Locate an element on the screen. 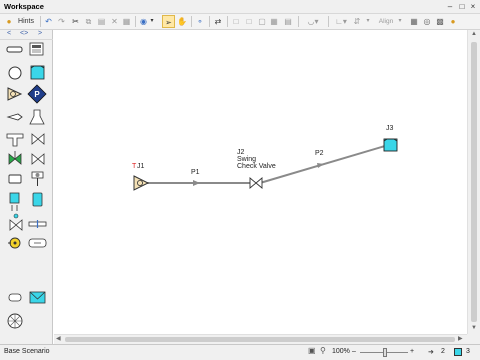 This screenshot has height=360, width=480. junction-J3-label: J3 is located at coordinates (390, 128).